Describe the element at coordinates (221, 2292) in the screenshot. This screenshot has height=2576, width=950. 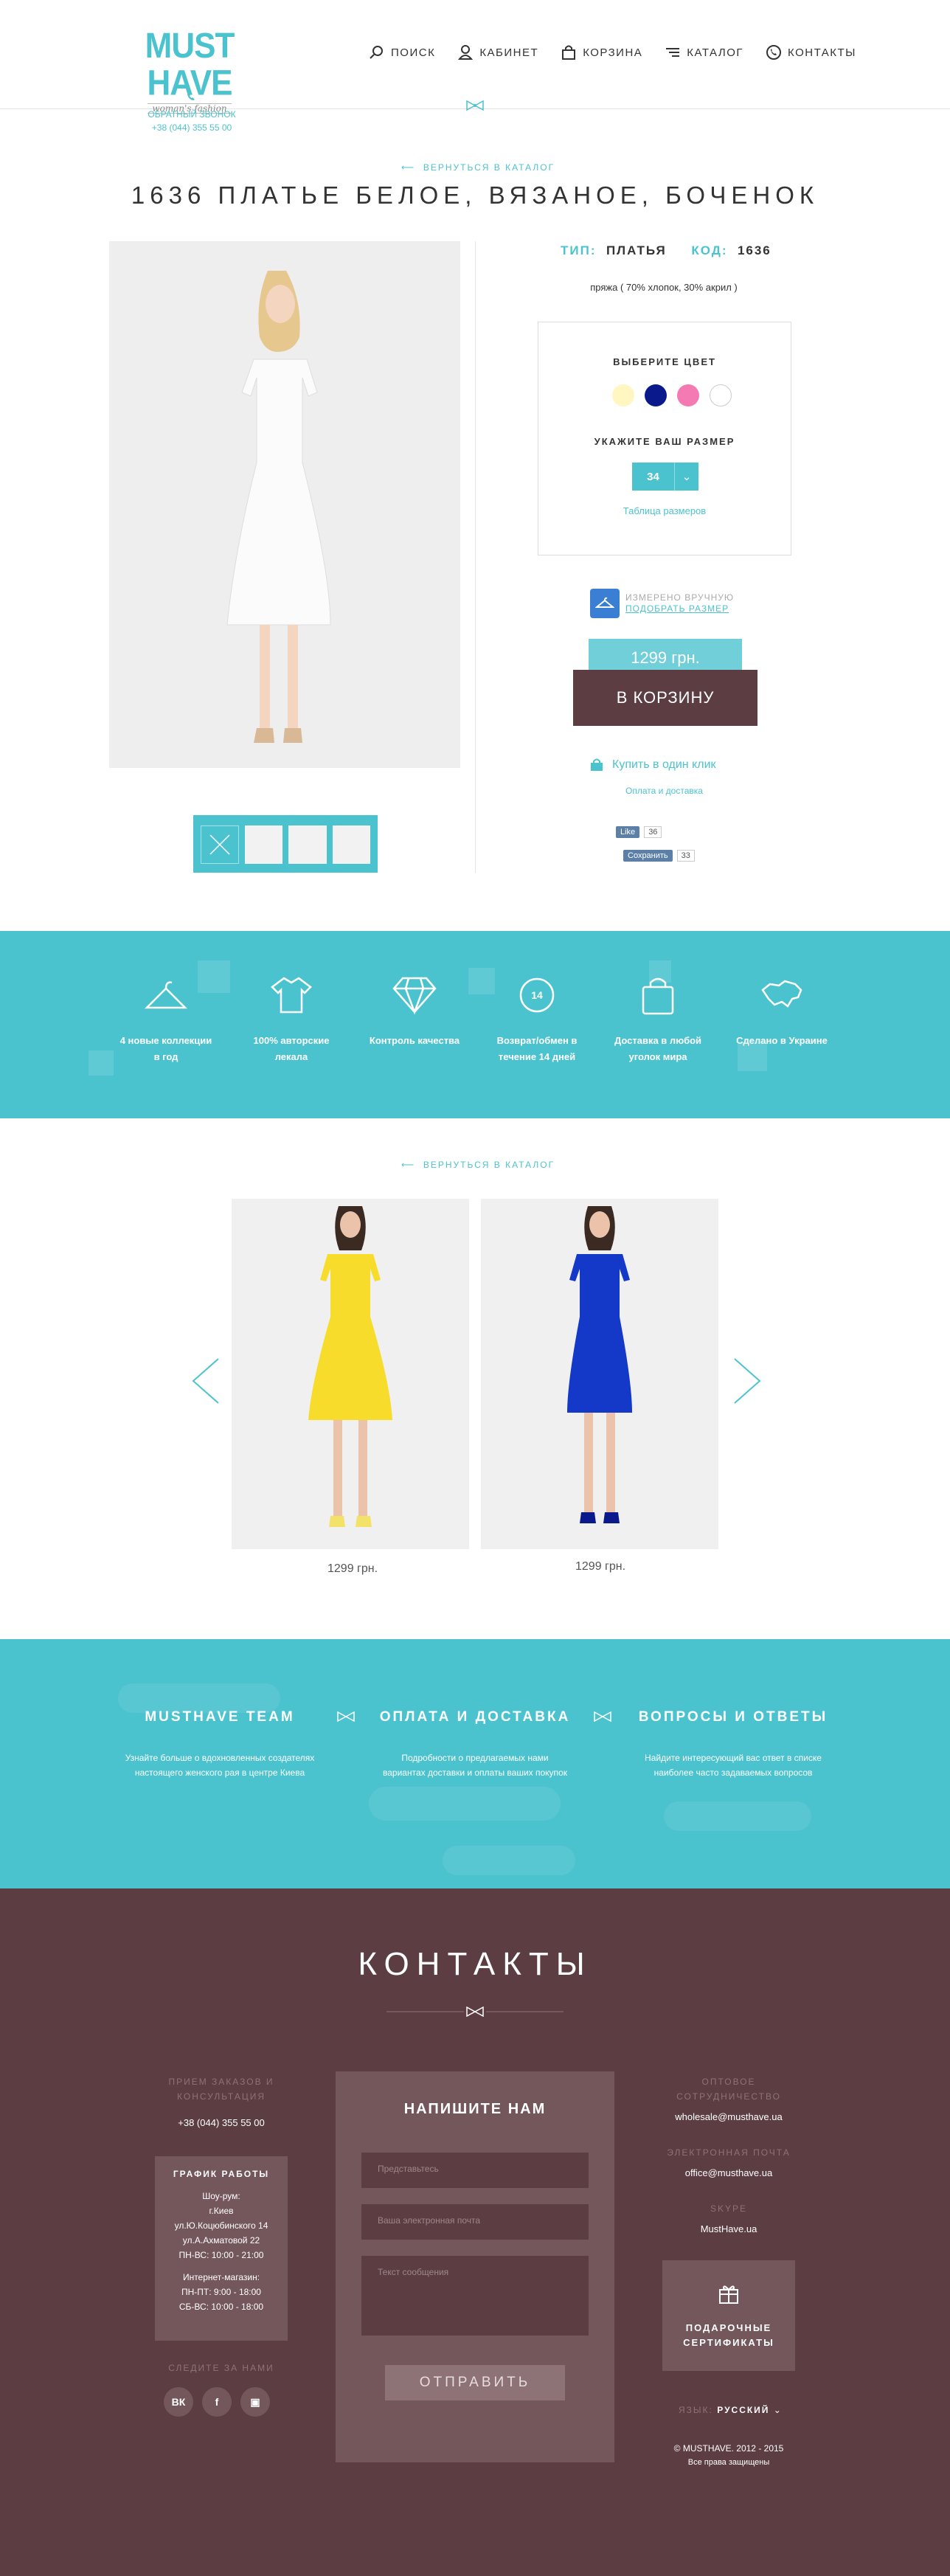
I see `schedule-line: ПН-ПТ: 9:00 - 18:00` at that location.